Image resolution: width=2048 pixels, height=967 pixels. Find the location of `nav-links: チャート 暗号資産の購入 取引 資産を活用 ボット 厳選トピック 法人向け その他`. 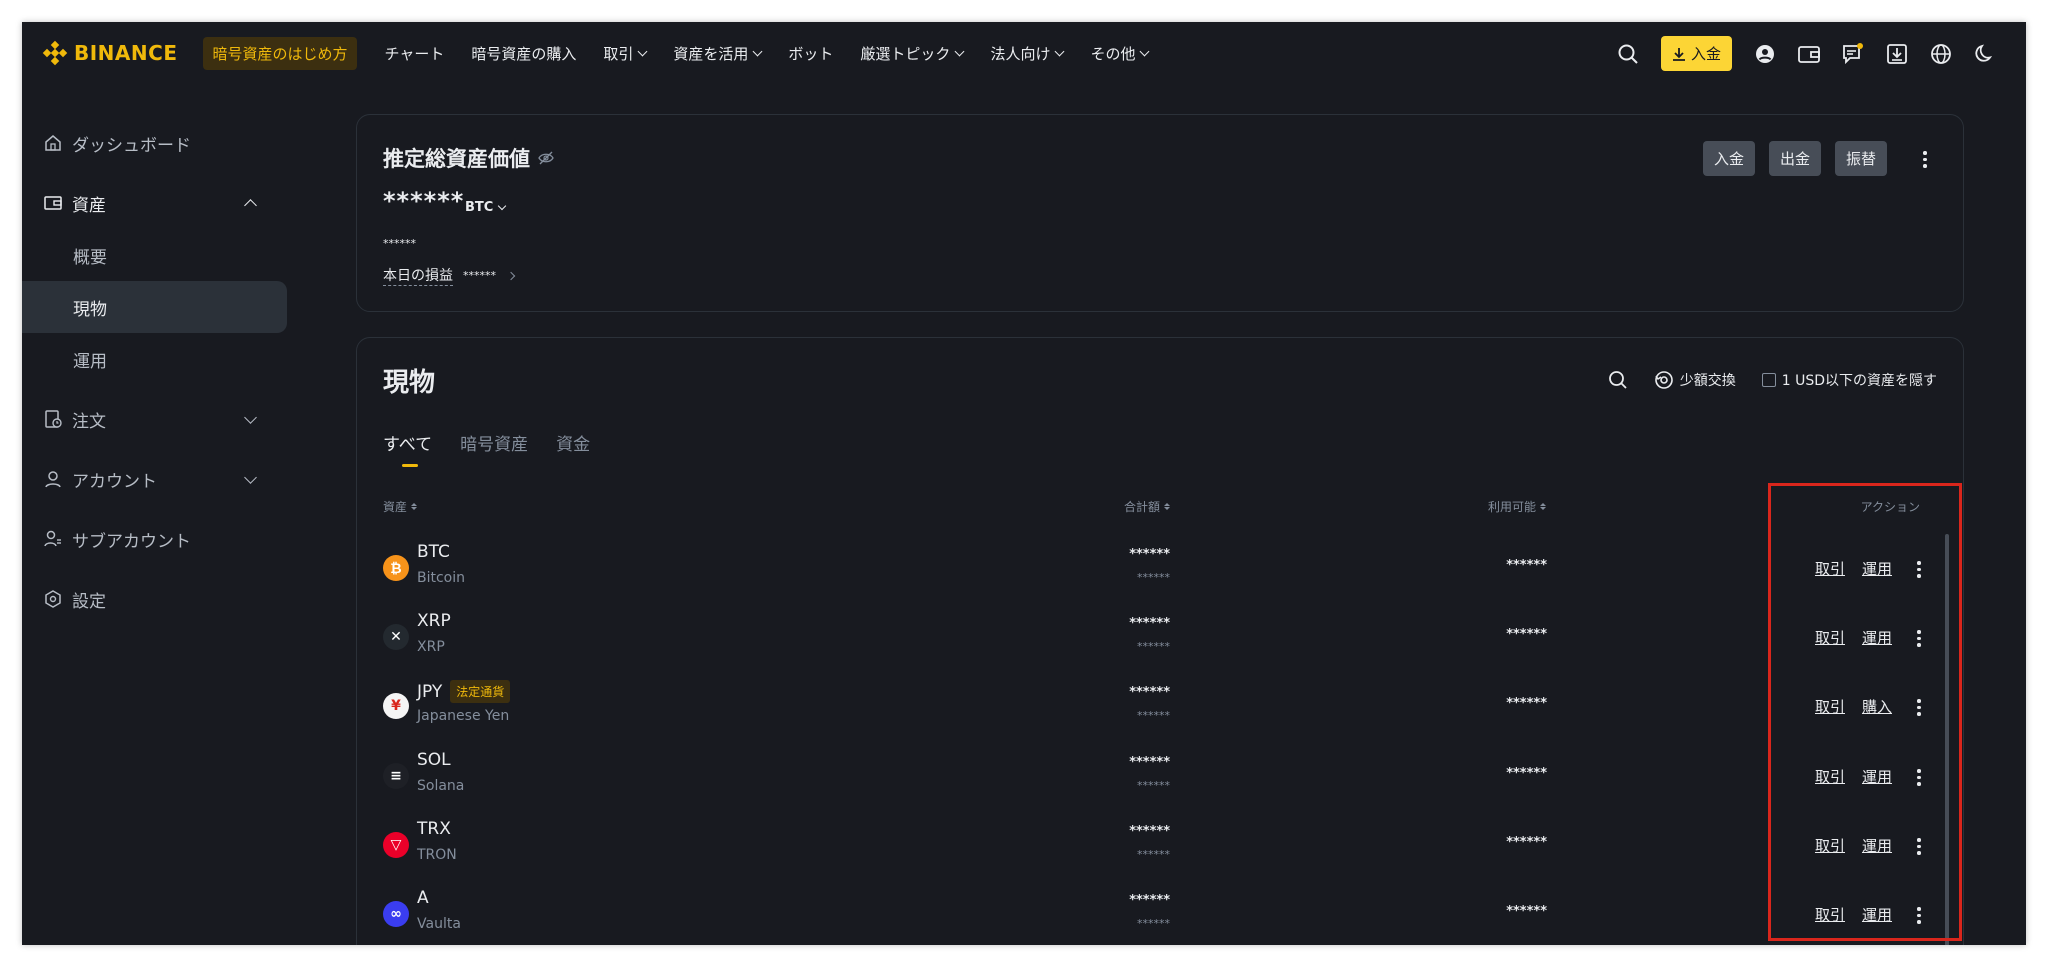

nav-links: チャート 暗号資産の購入 取引 資産を活用 ボット 厳選トピック 法人向け その他 is located at coordinates (767, 53).